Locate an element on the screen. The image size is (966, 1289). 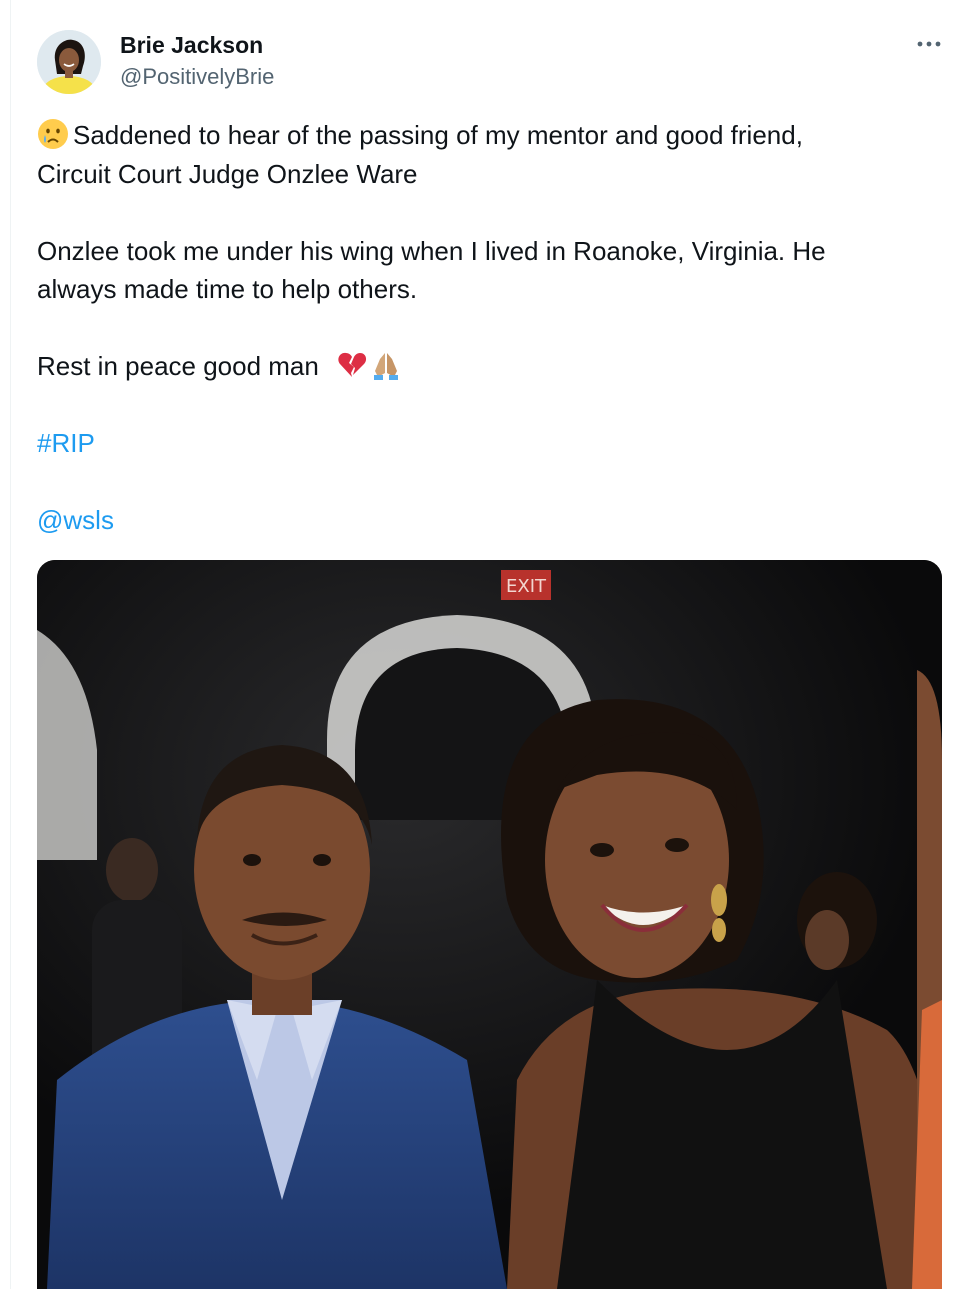
mention-link: @wsls is located at coordinates (75, 520).